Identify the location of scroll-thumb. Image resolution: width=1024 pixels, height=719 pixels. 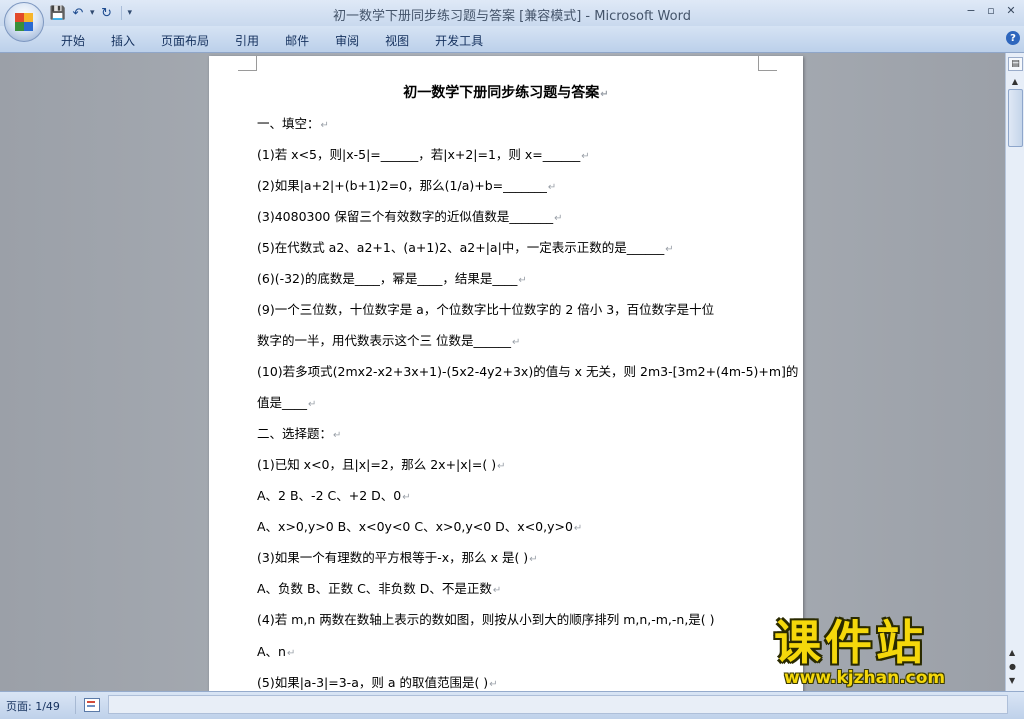
(1015, 118).